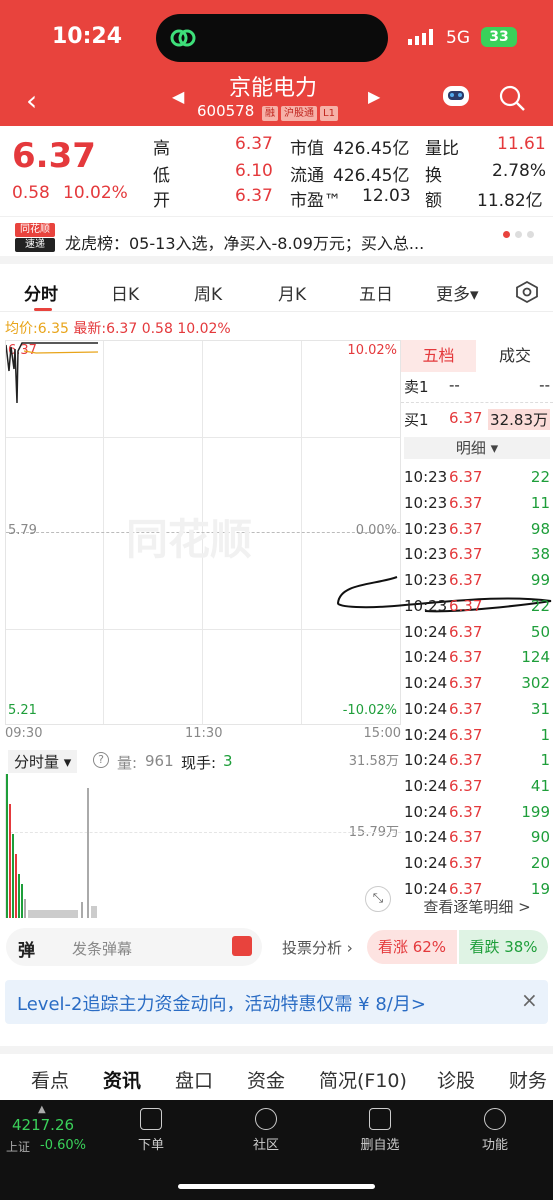 Image resolution: width=553 pixels, height=1200 pixels. I want to click on community-icon, so click(266, 1119).